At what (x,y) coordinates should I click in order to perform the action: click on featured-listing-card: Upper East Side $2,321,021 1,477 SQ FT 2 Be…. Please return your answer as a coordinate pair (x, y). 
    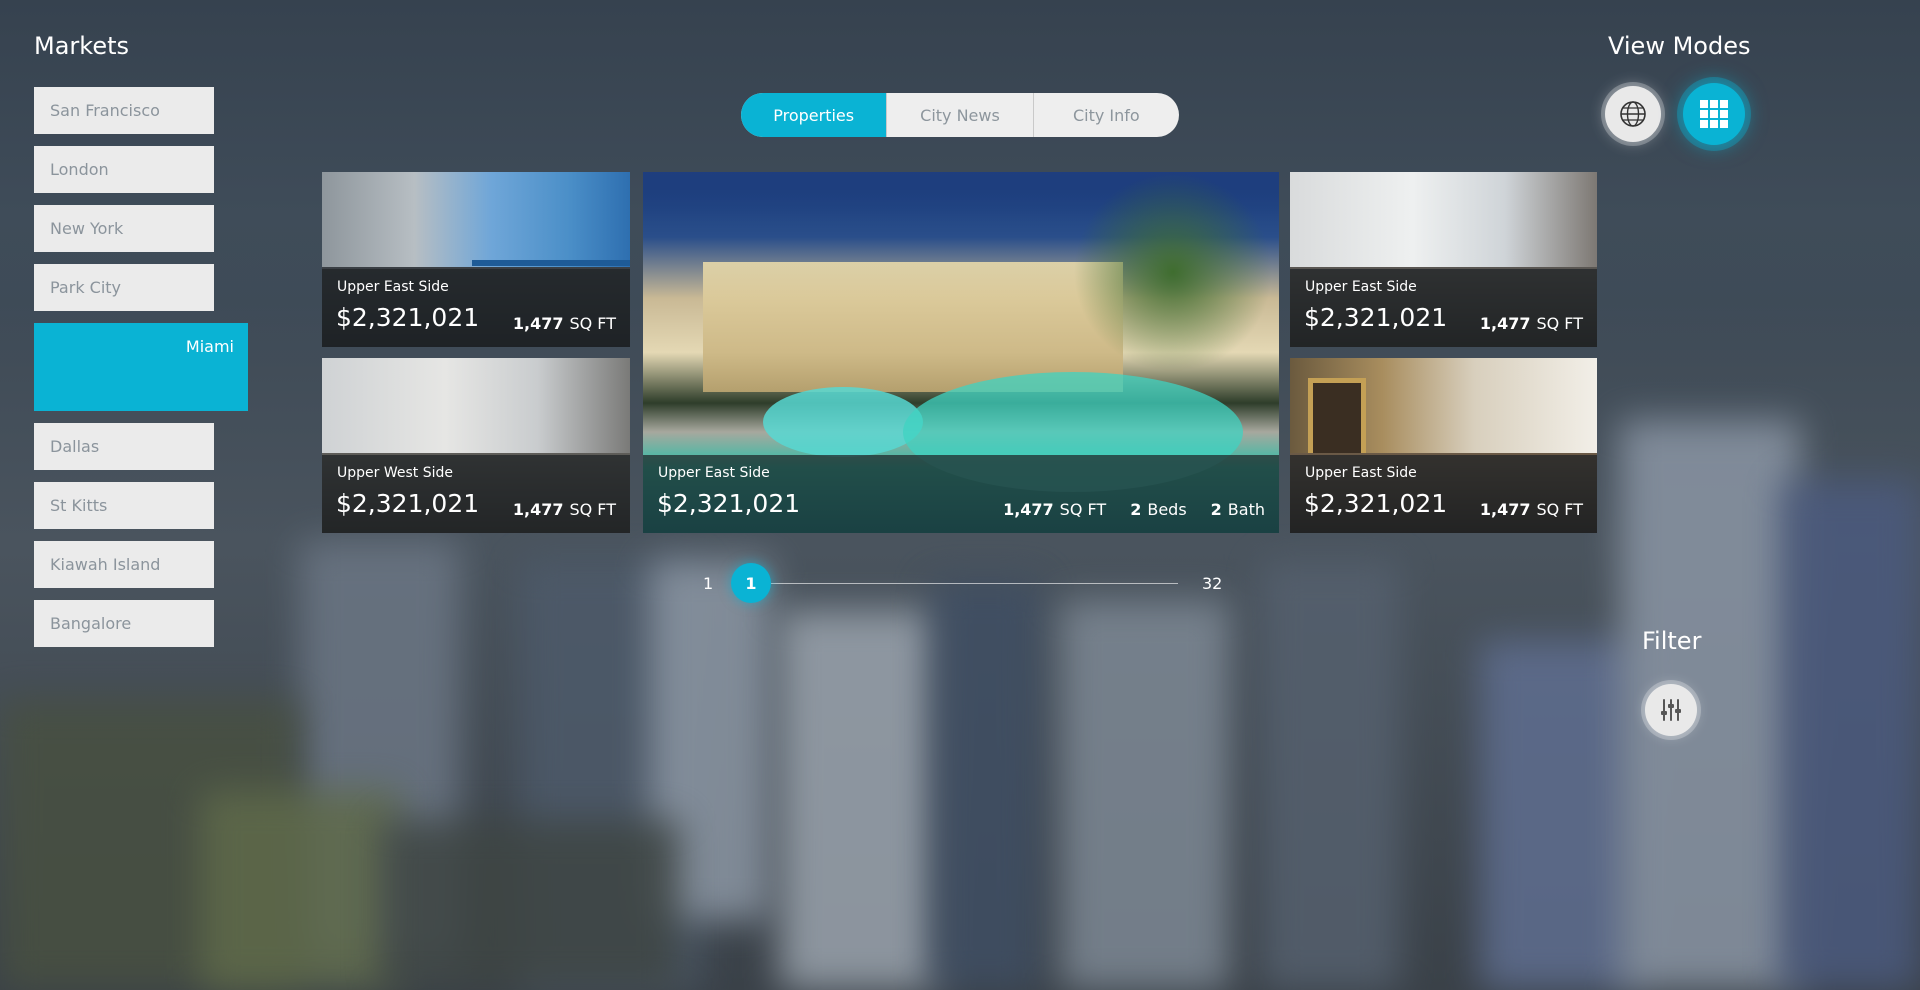
    Looking at the image, I should click on (961, 352).